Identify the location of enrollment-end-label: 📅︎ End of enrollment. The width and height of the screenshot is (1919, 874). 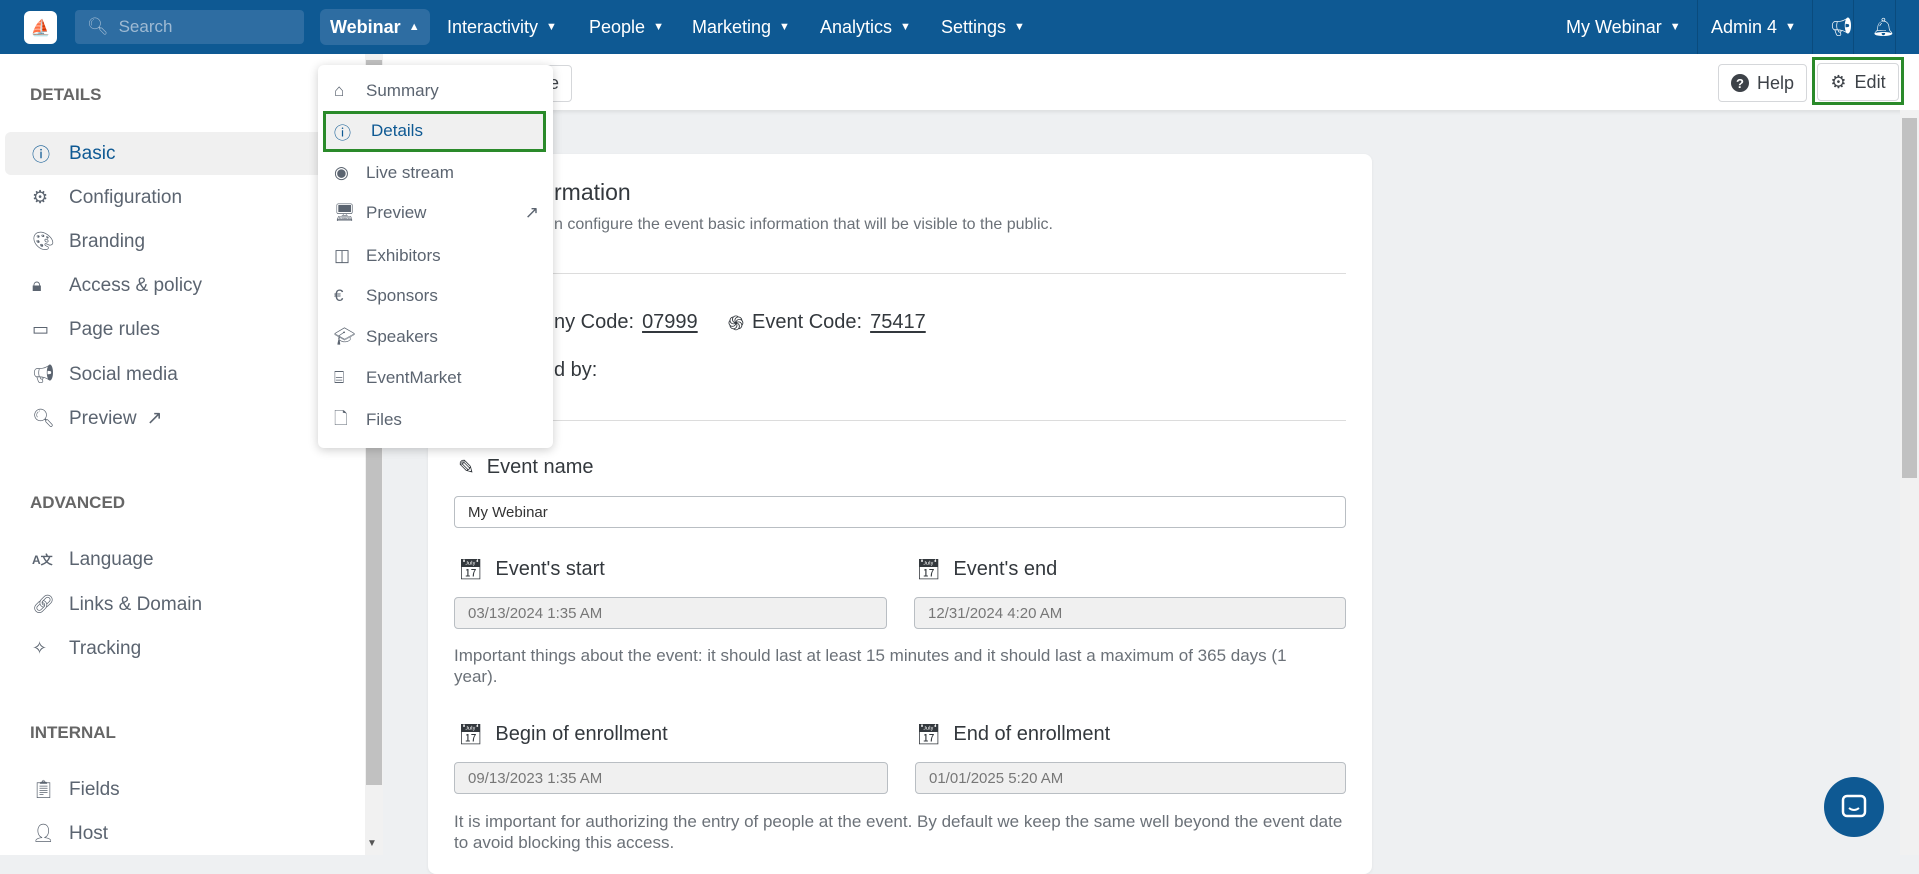
(1013, 734).